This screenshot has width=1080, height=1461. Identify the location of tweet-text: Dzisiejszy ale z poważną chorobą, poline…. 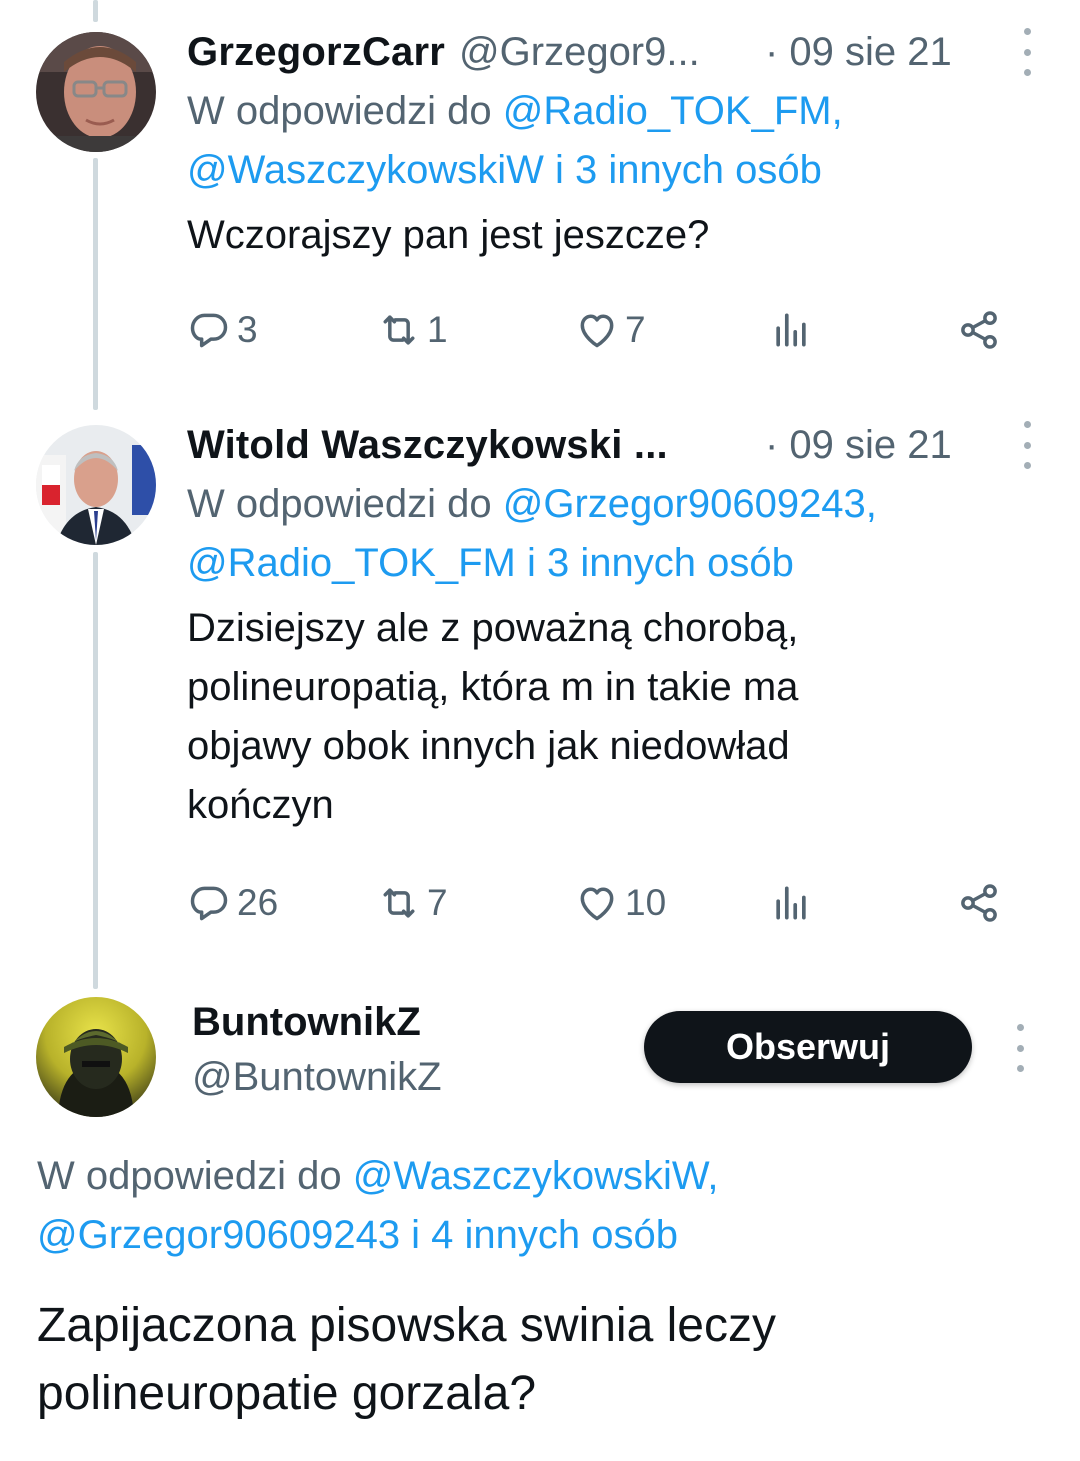
(613, 717).